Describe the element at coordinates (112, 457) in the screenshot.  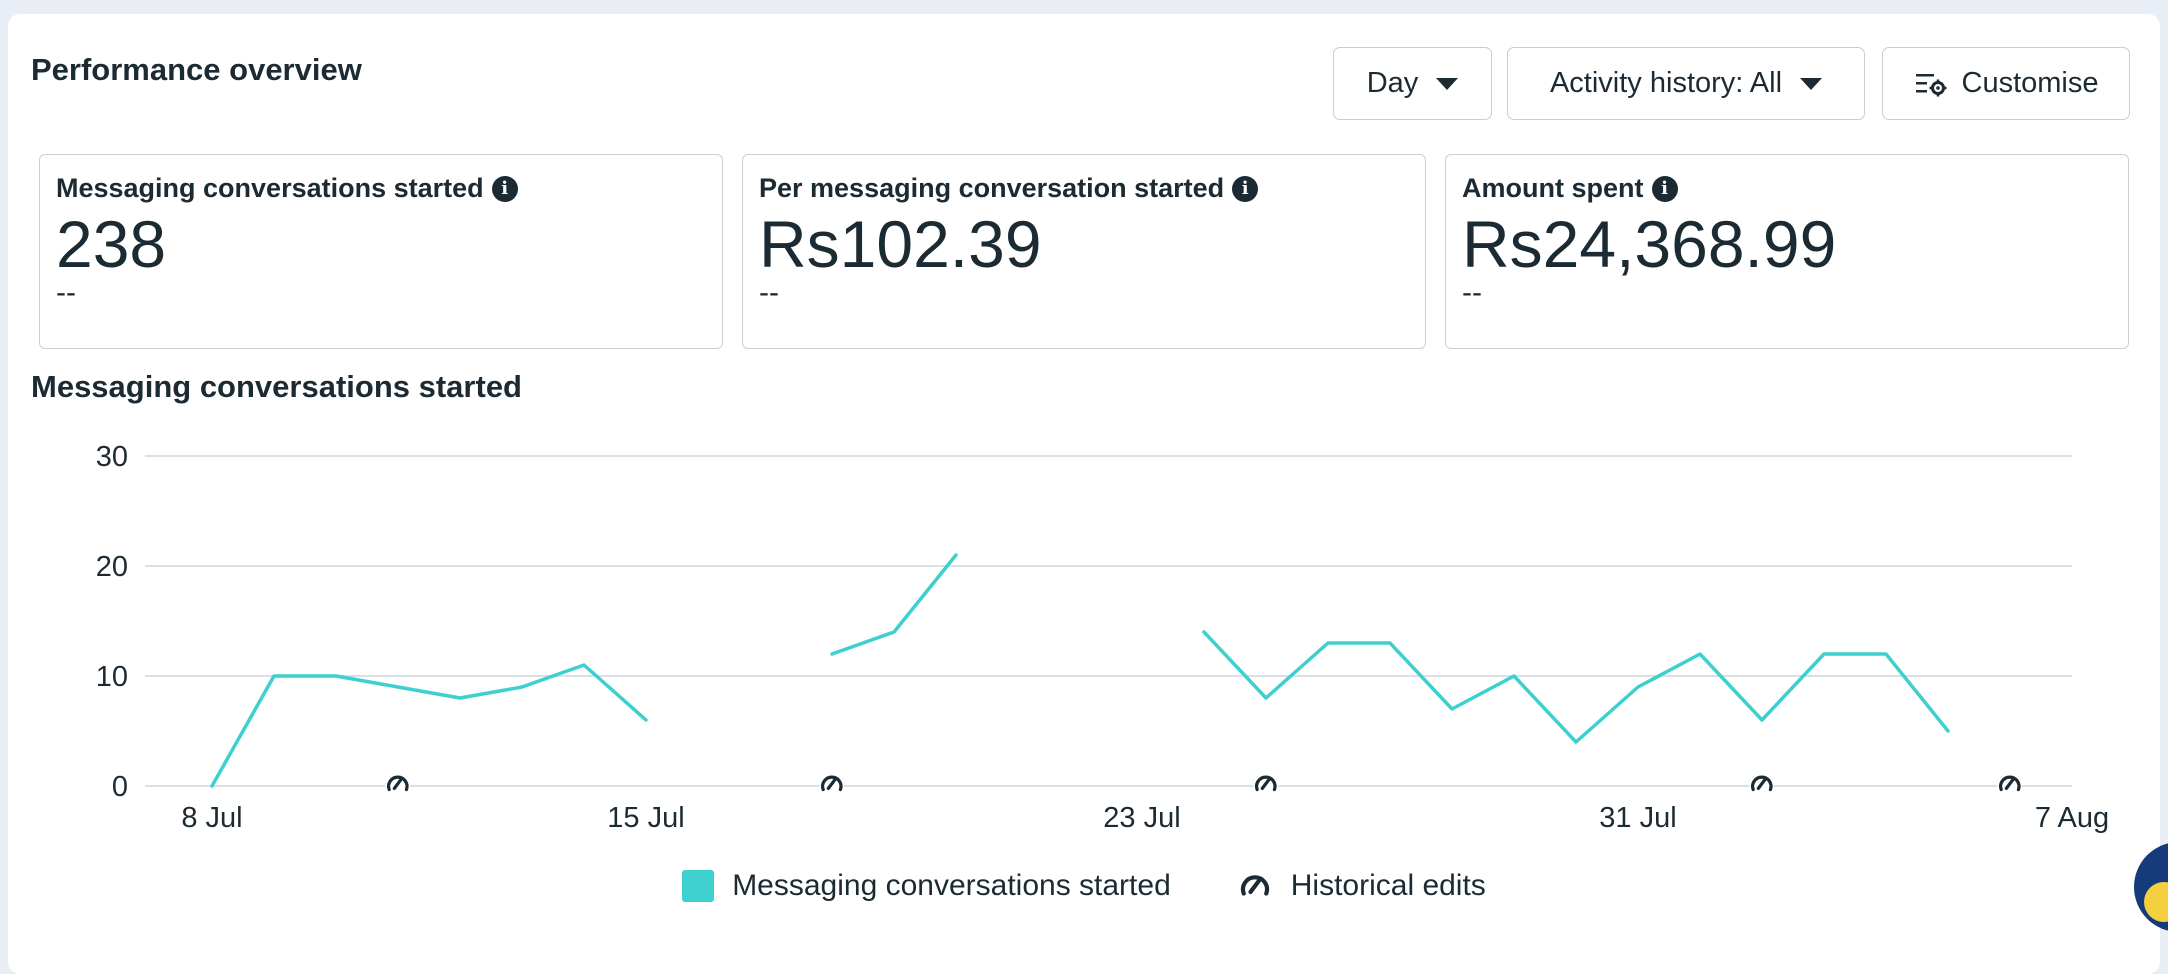
I see `y-tick-label: 30` at that location.